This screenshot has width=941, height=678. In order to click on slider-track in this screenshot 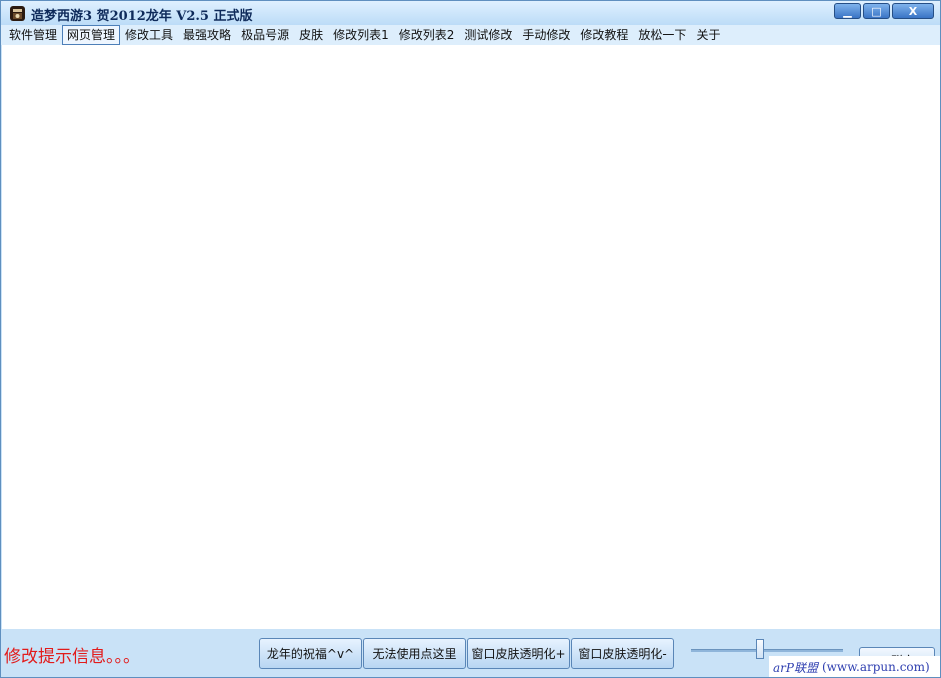, I will do `click(767, 650)`.